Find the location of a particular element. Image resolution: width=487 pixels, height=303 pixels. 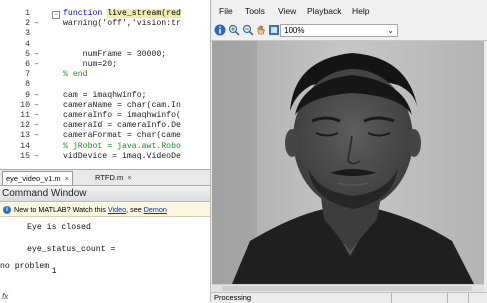

code-line: 15– vidDevice = imaq.VideoDe is located at coordinates (105, 157).